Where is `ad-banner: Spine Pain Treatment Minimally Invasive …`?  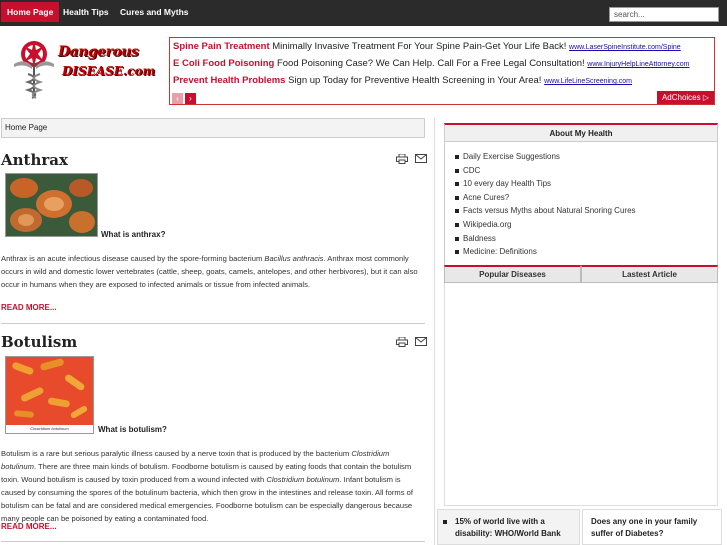 ad-banner: Spine Pain Treatment Minimally Invasive … is located at coordinates (442, 71).